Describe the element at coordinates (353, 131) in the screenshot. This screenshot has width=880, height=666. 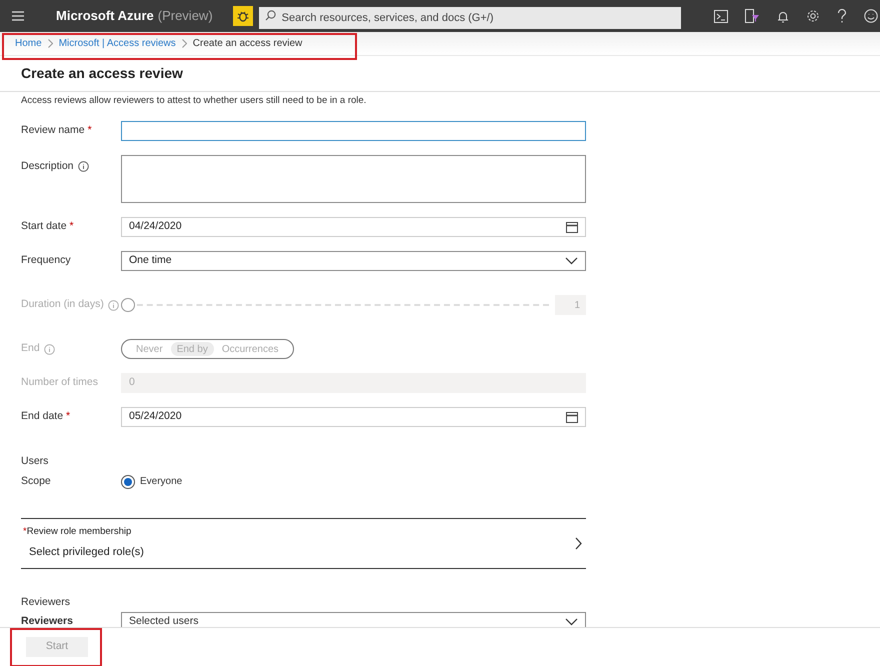
I see `text-input` at that location.